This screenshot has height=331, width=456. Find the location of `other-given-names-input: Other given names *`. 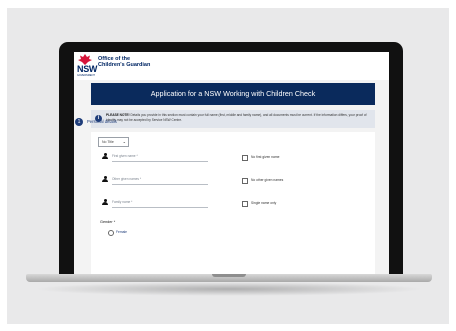

other-given-names-input: Other given names * is located at coordinates (160, 180).